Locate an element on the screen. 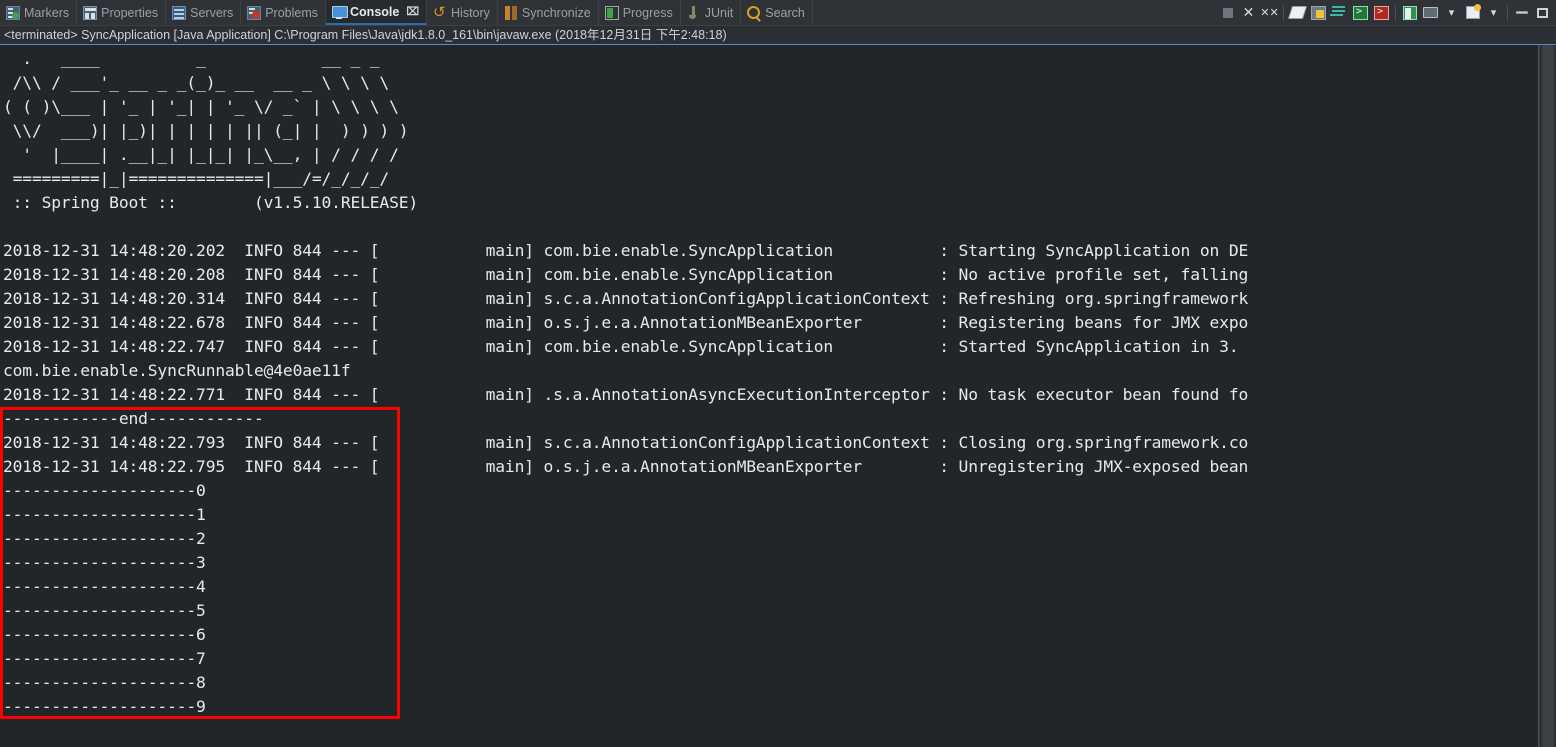 The width and height of the screenshot is (1556, 747). console-stdout-icon is located at coordinates (1360, 12).